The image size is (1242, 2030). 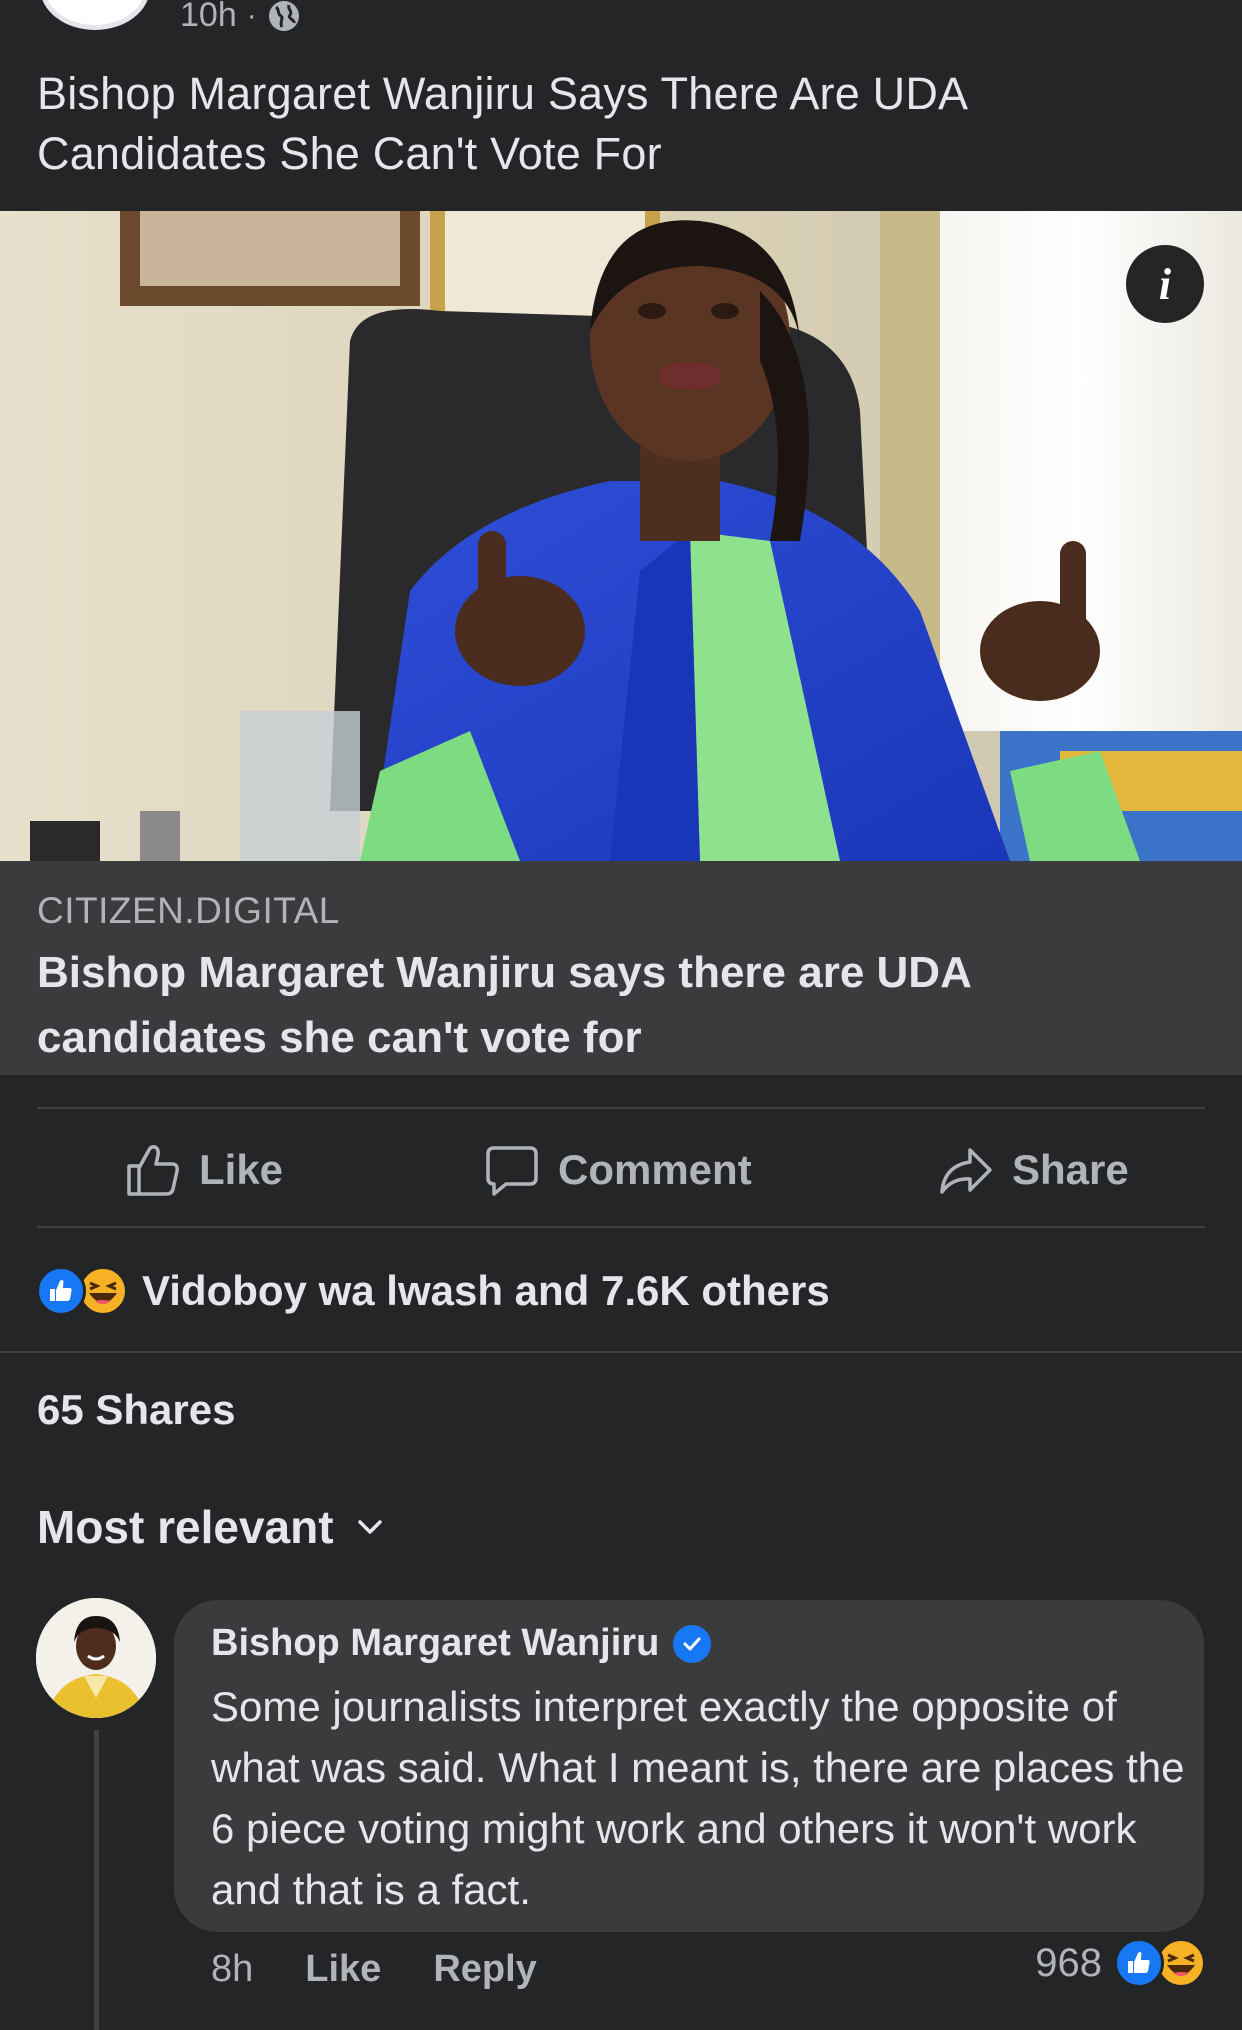 I want to click on globe-icon, so click(x=283, y=15).